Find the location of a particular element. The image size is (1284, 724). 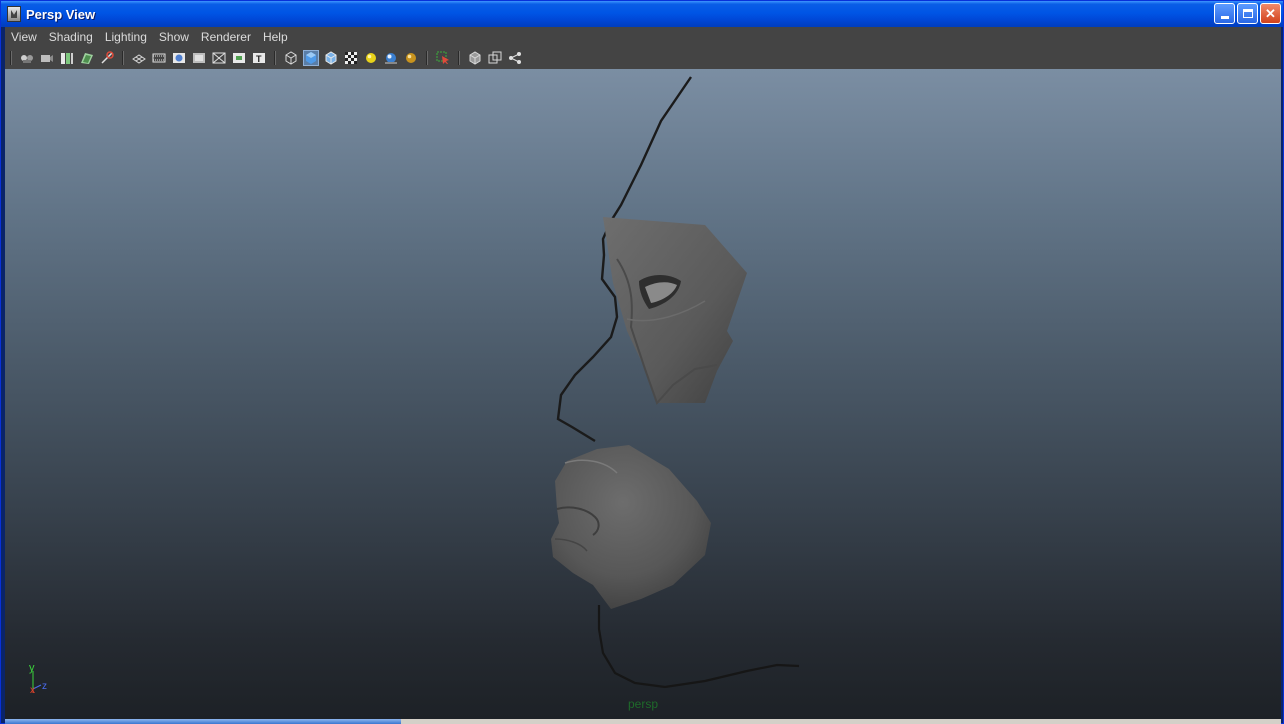

axis-y-label: y is located at coordinates (32, 668).